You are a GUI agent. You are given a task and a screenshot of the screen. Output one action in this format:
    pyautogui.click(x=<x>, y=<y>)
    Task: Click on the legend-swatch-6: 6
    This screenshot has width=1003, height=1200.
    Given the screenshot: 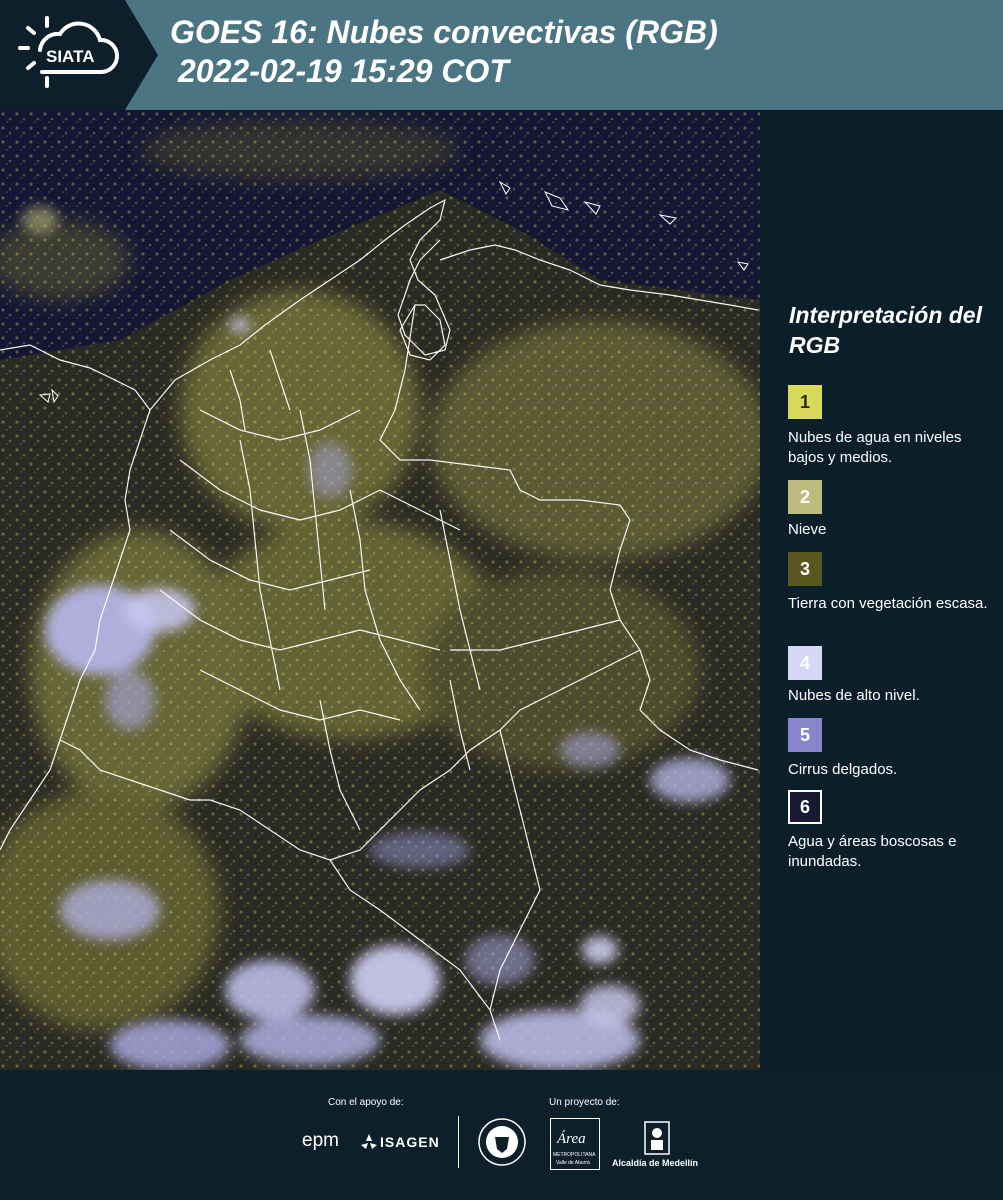 What is the action you would take?
    pyautogui.click(x=805, y=807)
    